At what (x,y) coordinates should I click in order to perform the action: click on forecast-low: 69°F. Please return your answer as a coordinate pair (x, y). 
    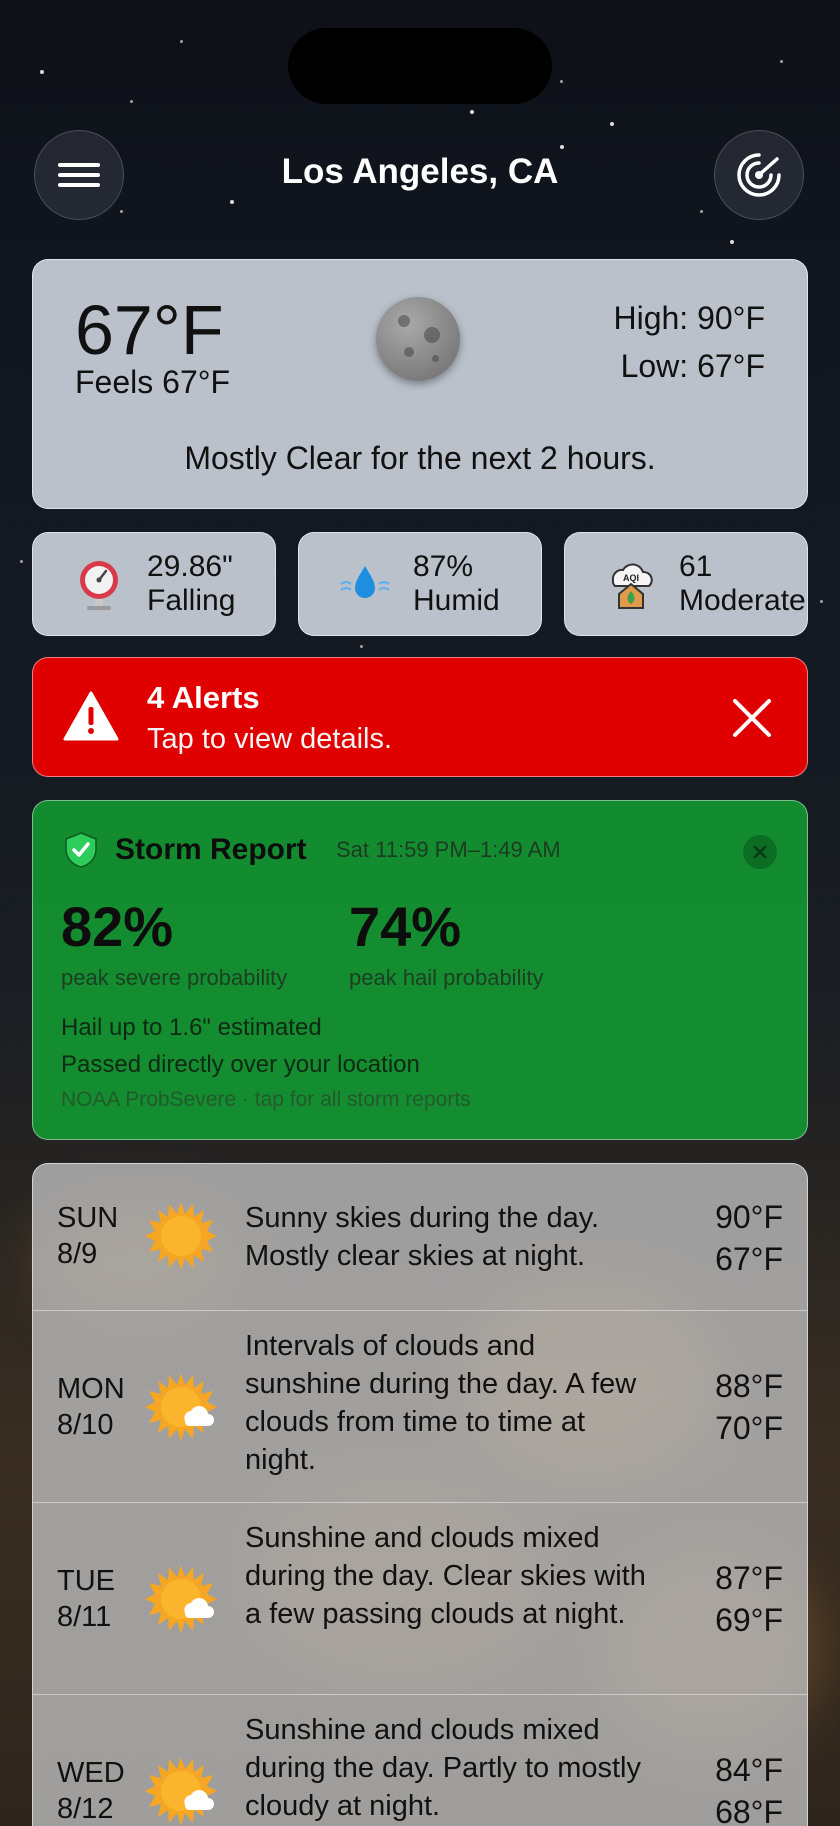
    Looking at the image, I should click on (749, 1620).